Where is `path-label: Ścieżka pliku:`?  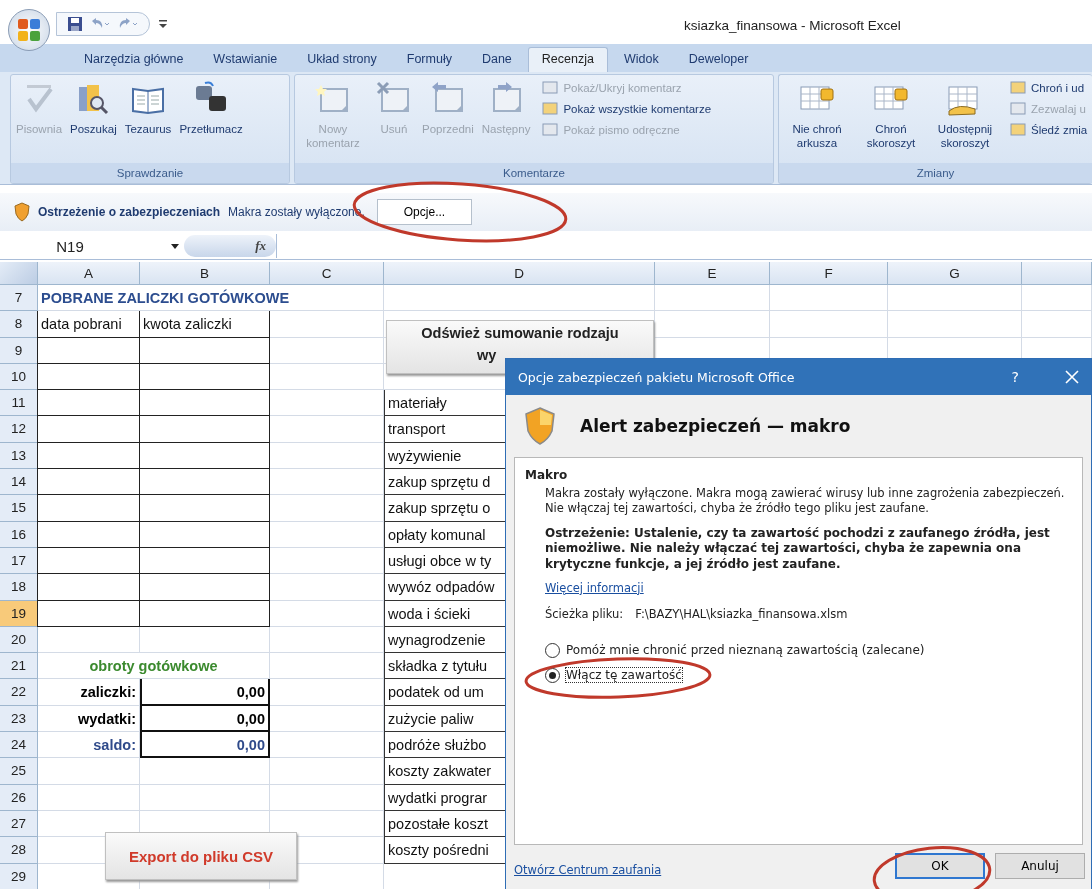
path-label: Ścieżka pliku: is located at coordinates (584, 613).